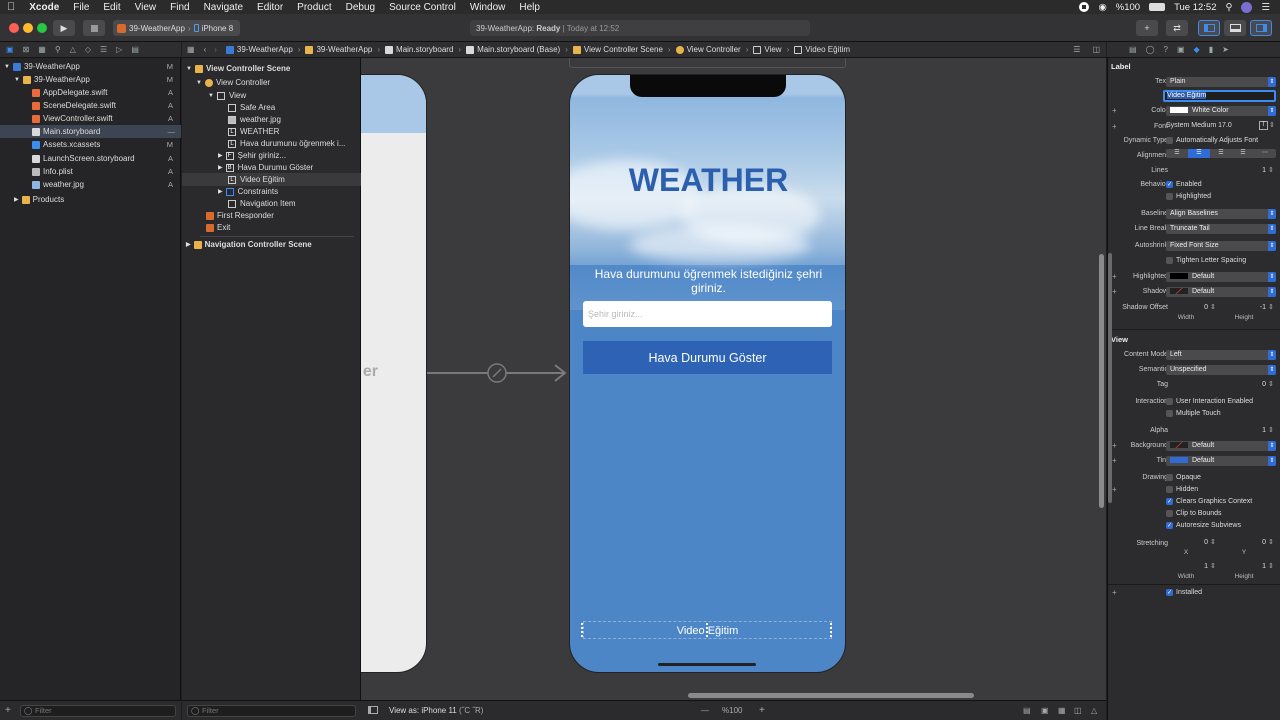 This screenshot has width=1280, height=720. Describe the element at coordinates (1271, 566) in the screenshot. I see `stretch-height-stepper: ⇕` at that location.